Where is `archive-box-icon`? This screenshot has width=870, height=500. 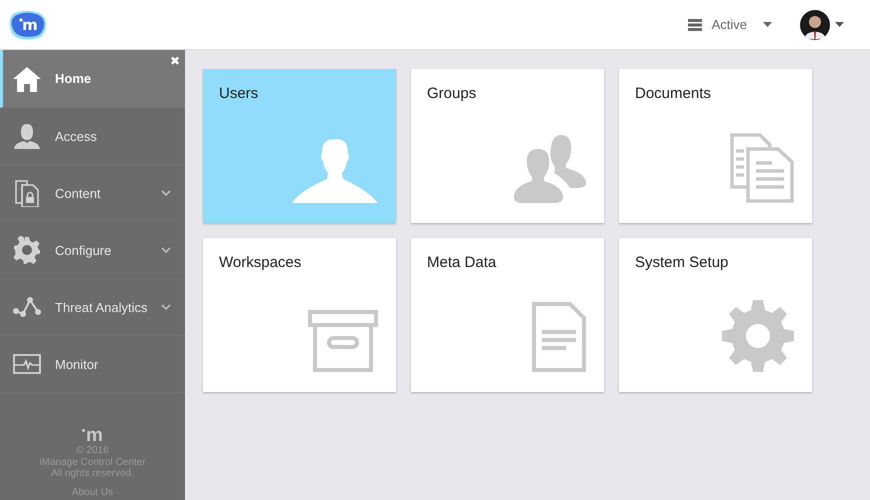
archive-box-icon is located at coordinates (343, 341).